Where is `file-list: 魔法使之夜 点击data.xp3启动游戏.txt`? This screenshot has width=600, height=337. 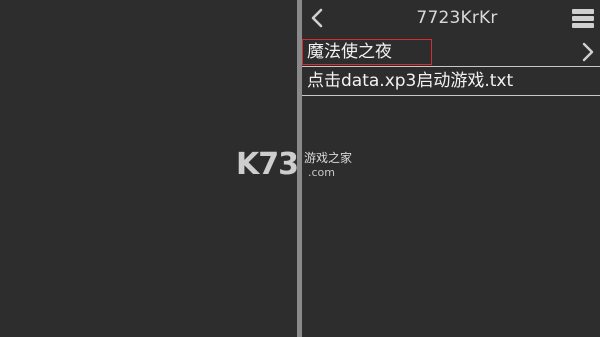 file-list: 魔法使之夜 点击data.xp3启动游戏.txt is located at coordinates (451, 67).